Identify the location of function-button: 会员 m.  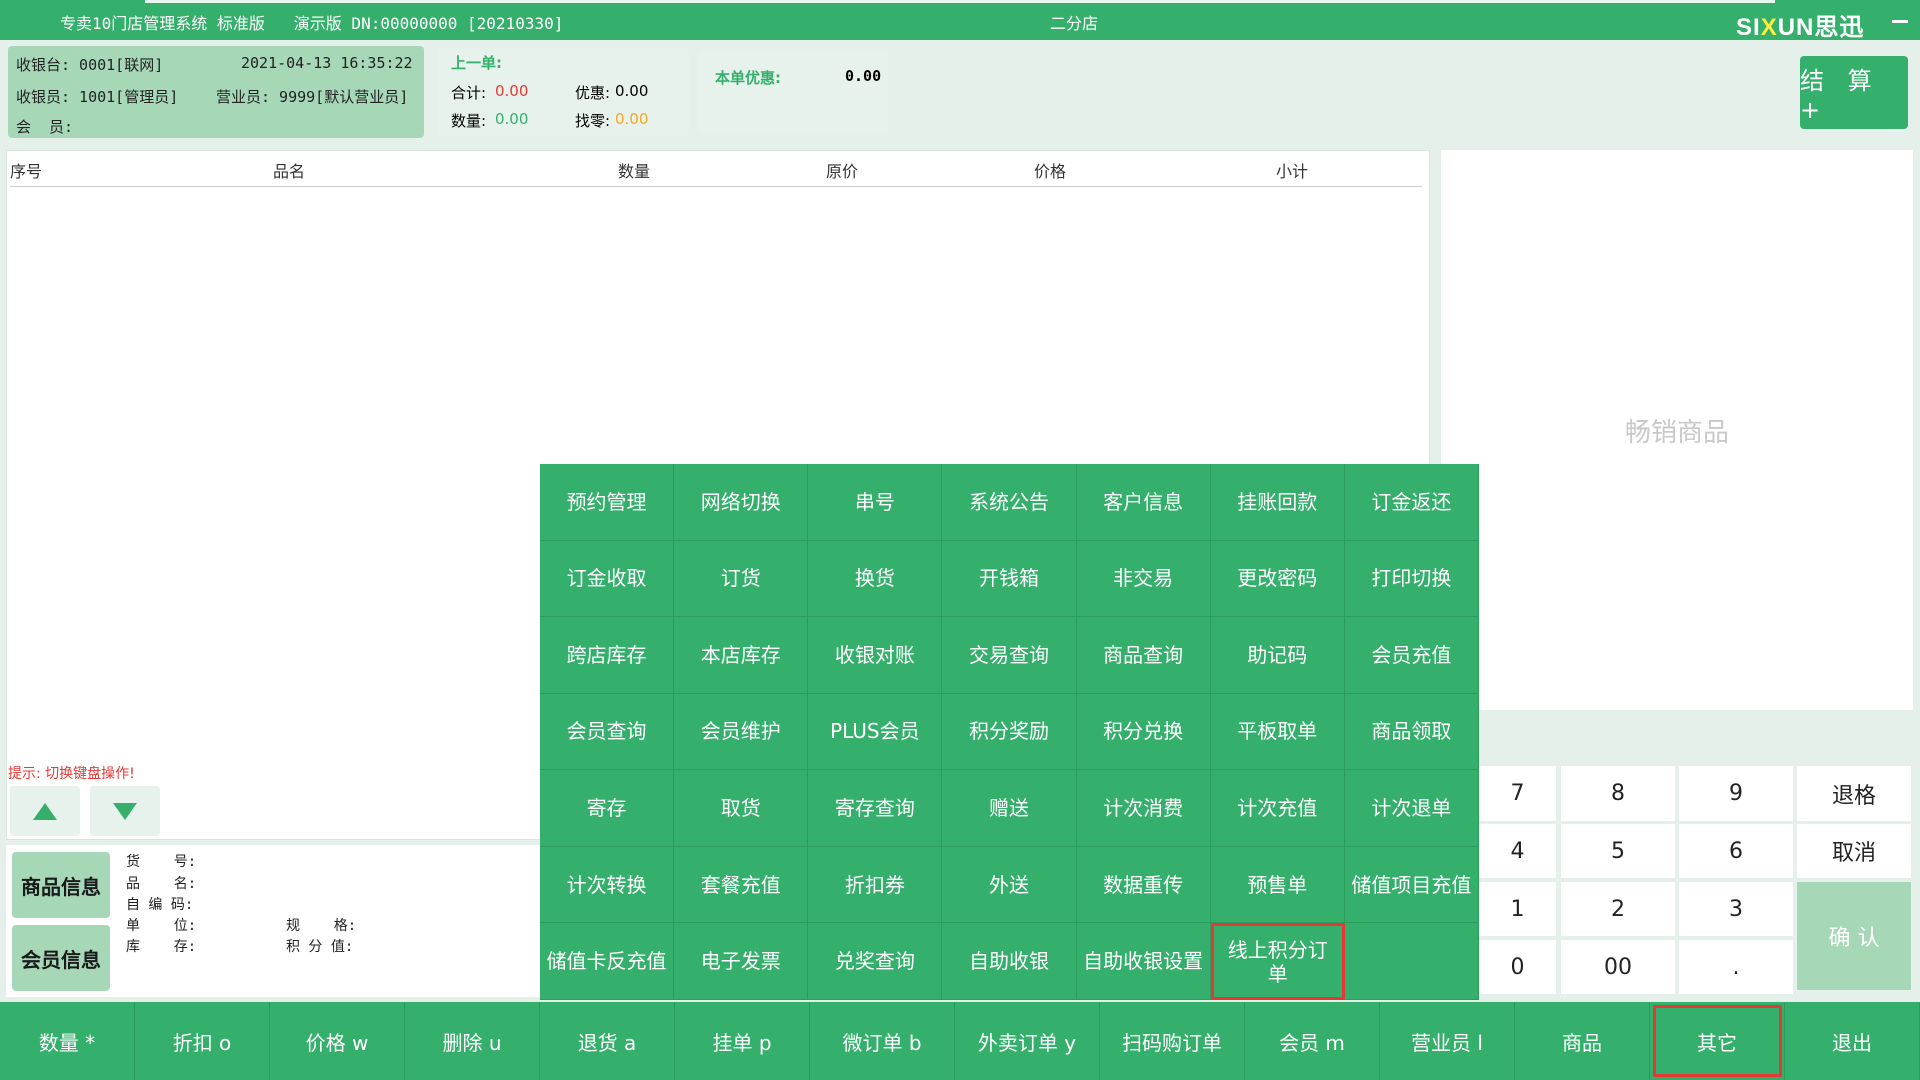
(1312, 1041).